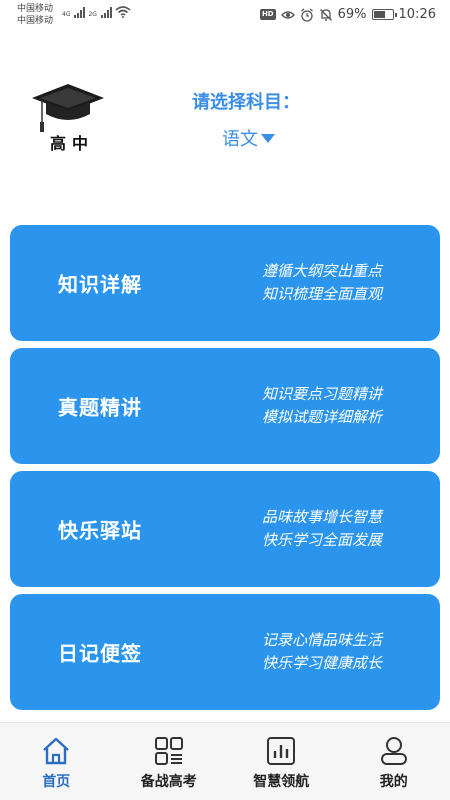 The width and height of the screenshot is (450, 800). Describe the element at coordinates (168, 751) in the screenshot. I see `grid-icon` at that location.